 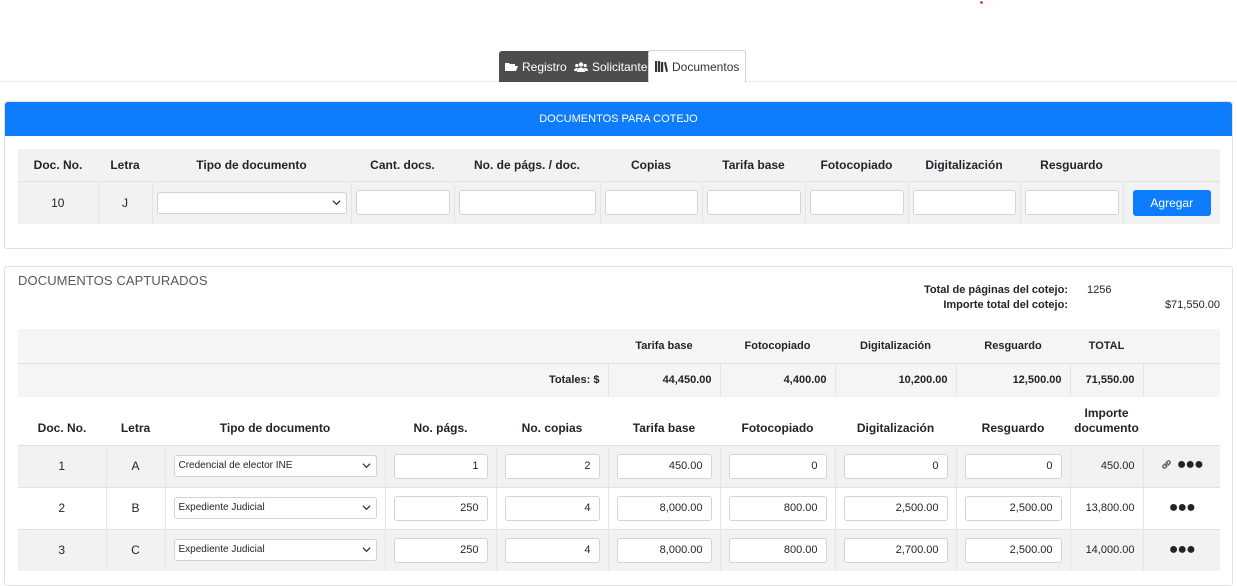 I want to click on row-fotocopiado-input: 0, so click(x=777, y=466).